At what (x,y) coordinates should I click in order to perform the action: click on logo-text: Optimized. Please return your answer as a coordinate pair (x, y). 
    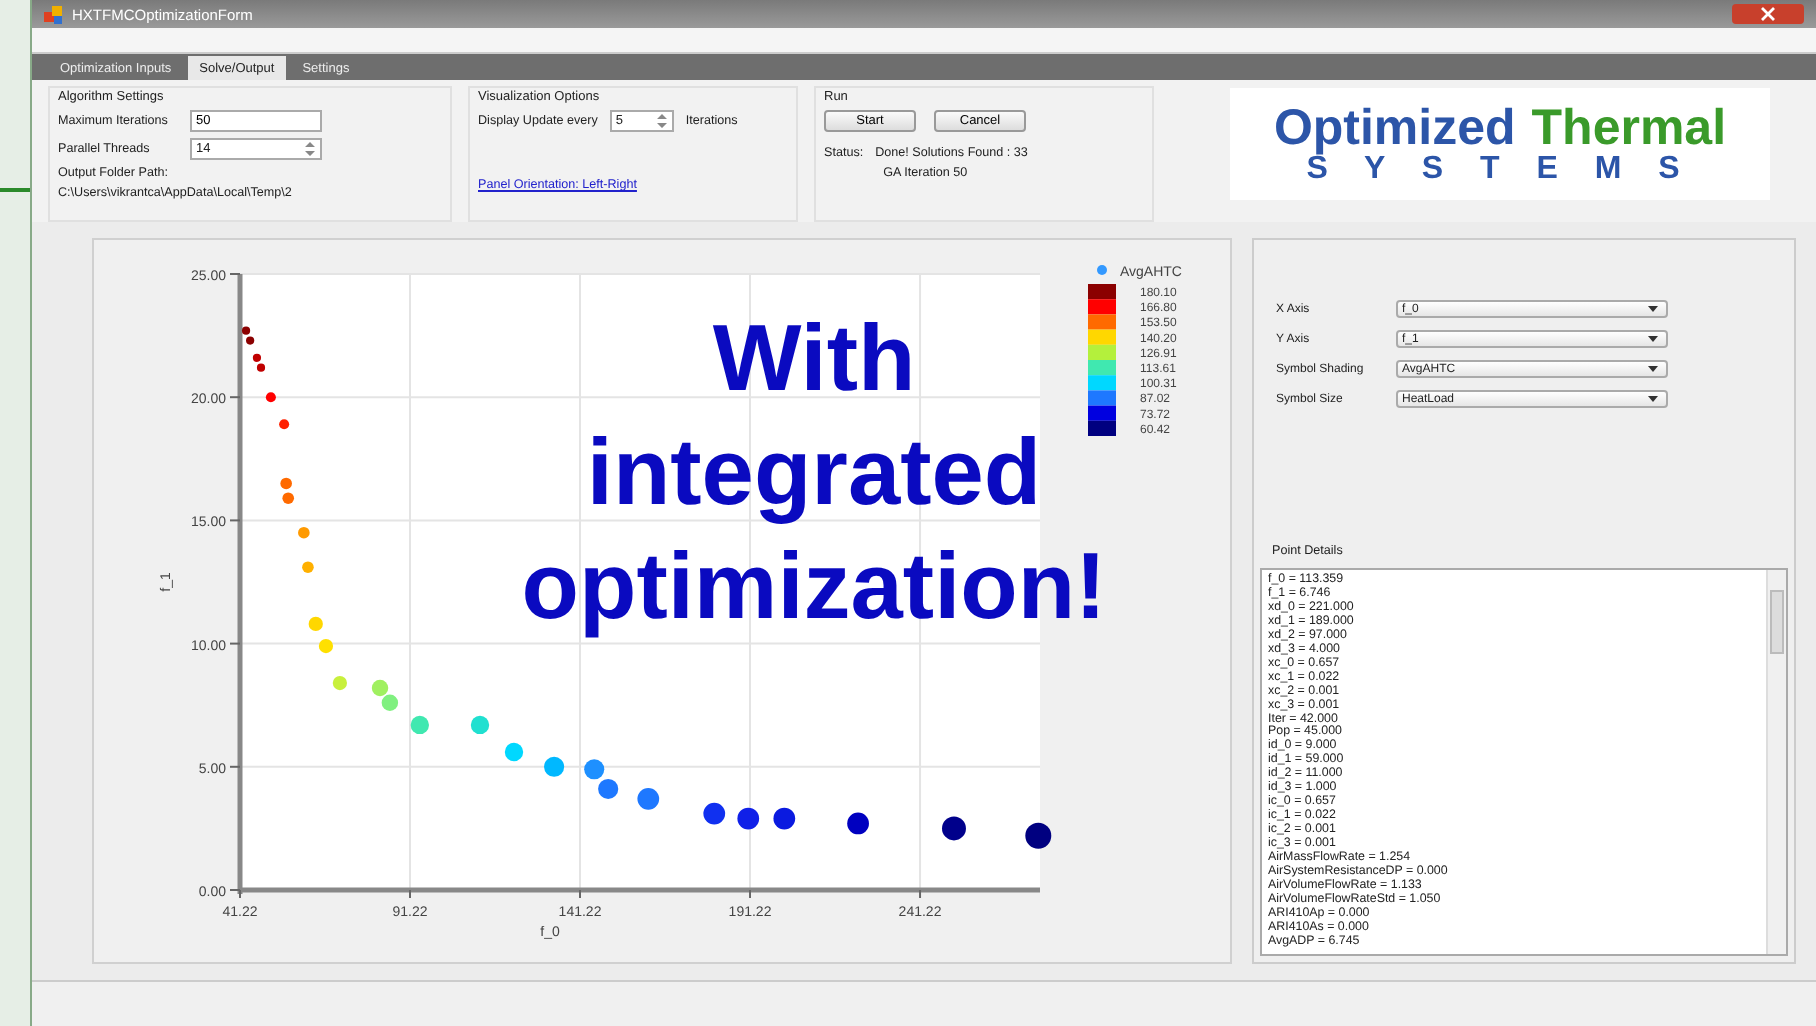
    Looking at the image, I should click on (1394, 128).